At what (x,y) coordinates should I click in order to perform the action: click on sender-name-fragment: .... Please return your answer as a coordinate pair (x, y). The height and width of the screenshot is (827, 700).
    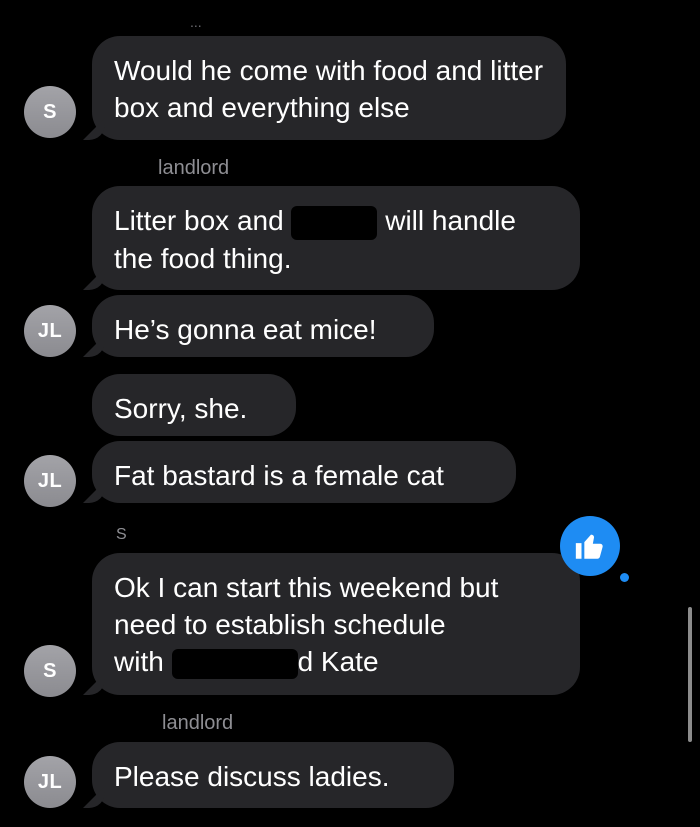
    Looking at the image, I should click on (196, 22).